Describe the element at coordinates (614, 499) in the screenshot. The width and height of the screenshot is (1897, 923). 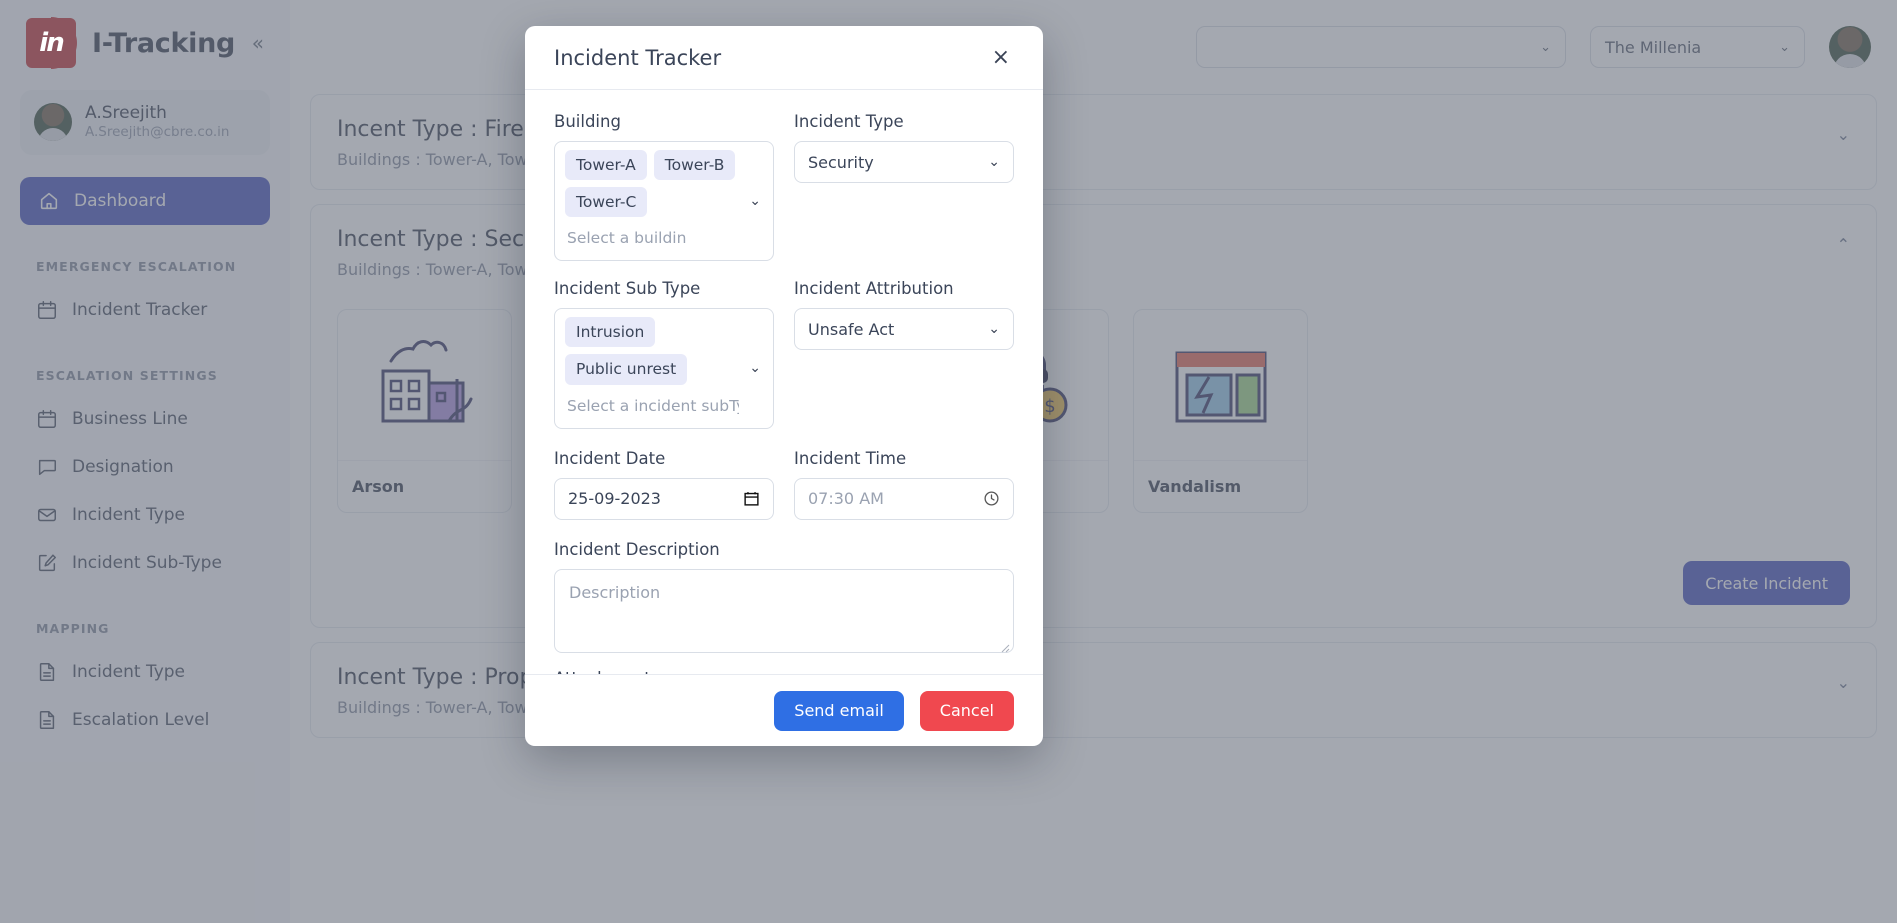
I see `incident-date-value: 25-09-2023` at that location.